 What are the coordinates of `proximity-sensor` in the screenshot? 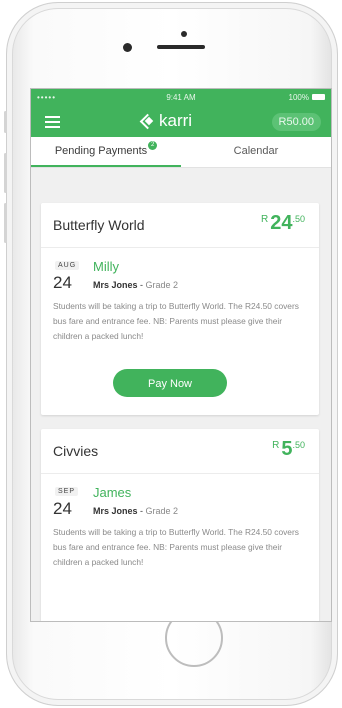 It's located at (184, 34).